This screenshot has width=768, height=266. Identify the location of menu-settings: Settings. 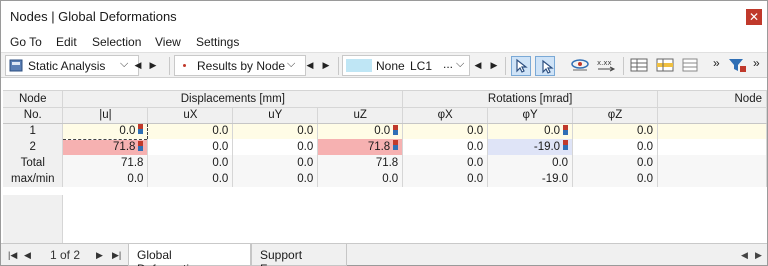
(217, 42).